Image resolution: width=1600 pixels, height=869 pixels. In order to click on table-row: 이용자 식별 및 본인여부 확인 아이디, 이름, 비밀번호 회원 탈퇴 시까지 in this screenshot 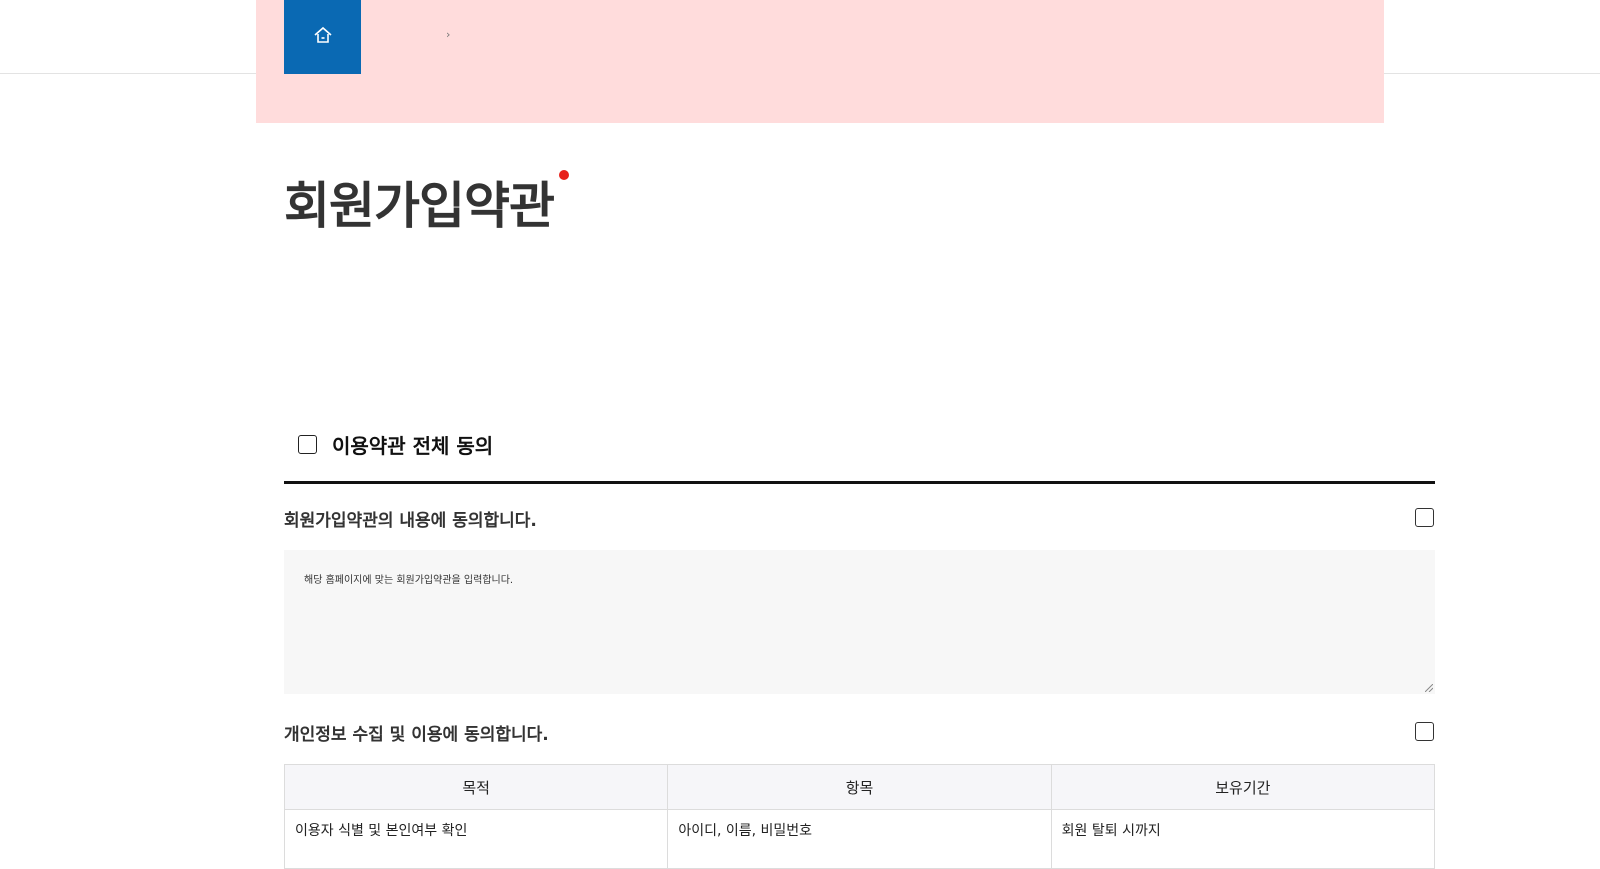, I will do `click(859, 839)`.